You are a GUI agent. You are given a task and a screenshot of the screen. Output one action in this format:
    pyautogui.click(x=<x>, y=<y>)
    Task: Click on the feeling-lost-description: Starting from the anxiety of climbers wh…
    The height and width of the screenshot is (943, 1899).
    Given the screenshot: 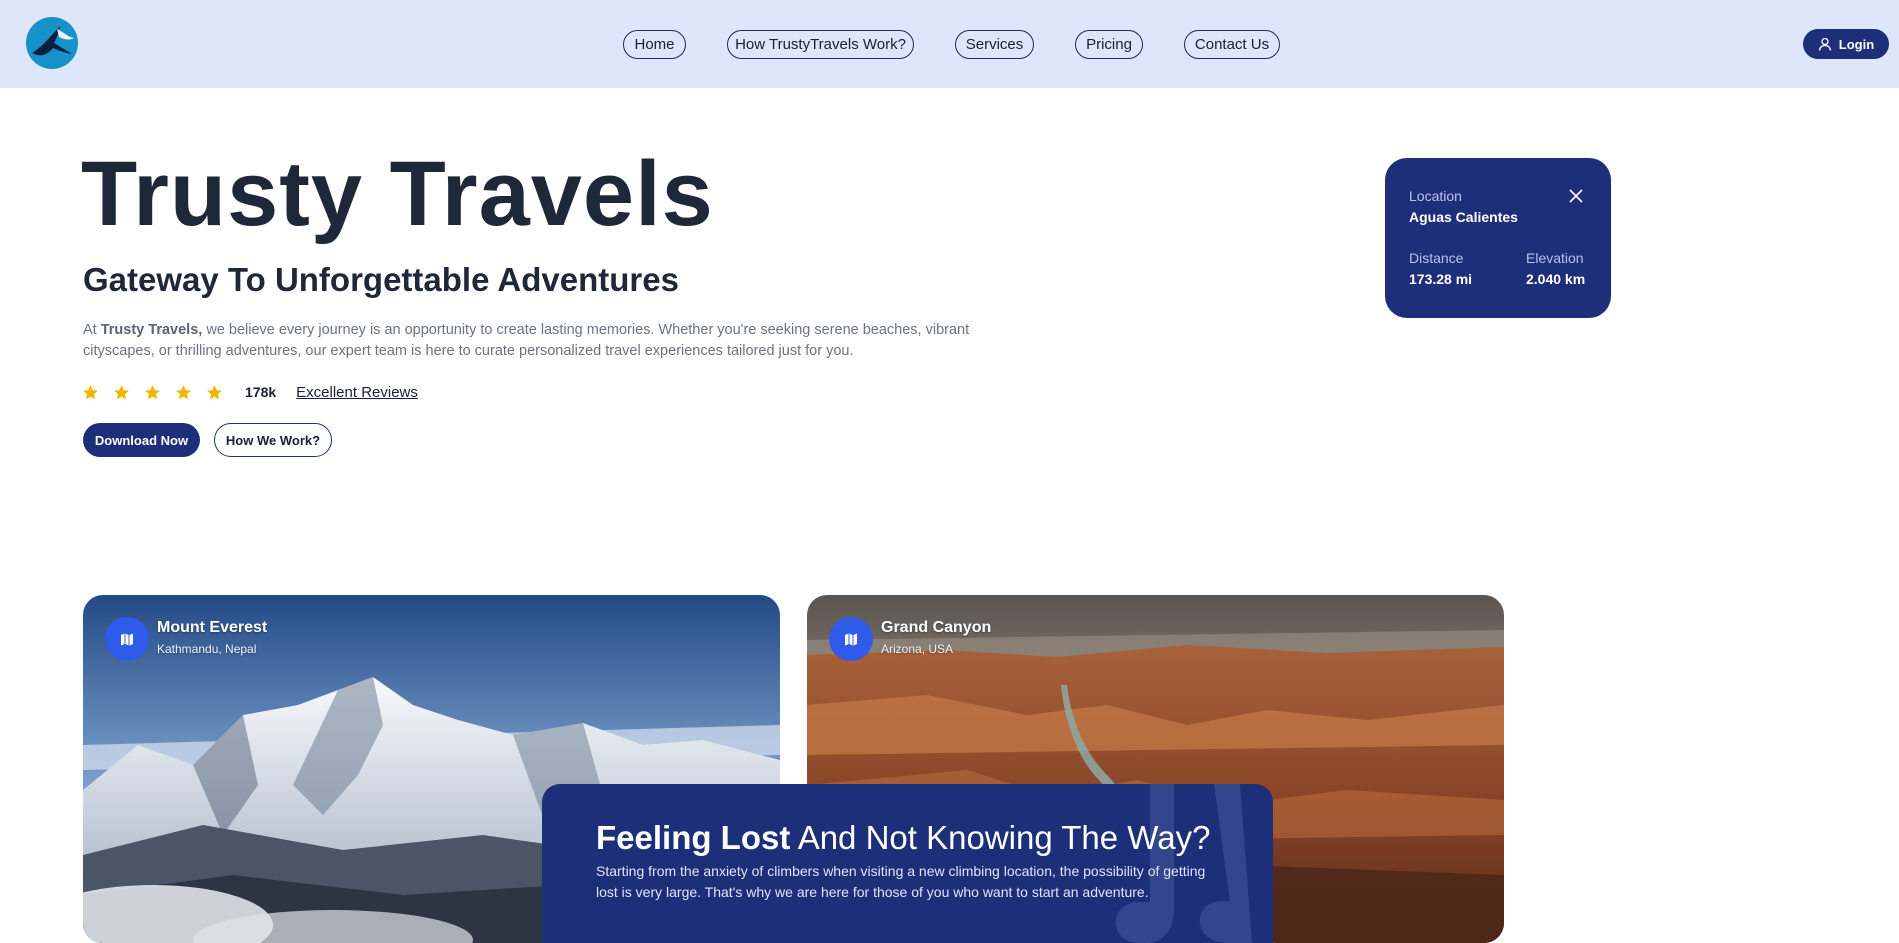 What is the action you would take?
    pyautogui.click(x=901, y=881)
    